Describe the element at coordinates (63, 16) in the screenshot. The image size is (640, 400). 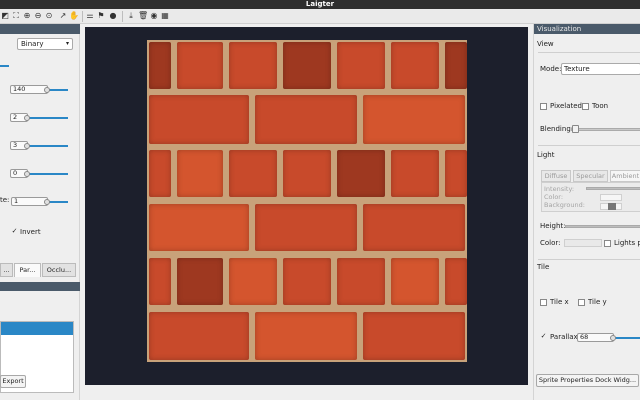
I see `export-icon: ↗` at that location.